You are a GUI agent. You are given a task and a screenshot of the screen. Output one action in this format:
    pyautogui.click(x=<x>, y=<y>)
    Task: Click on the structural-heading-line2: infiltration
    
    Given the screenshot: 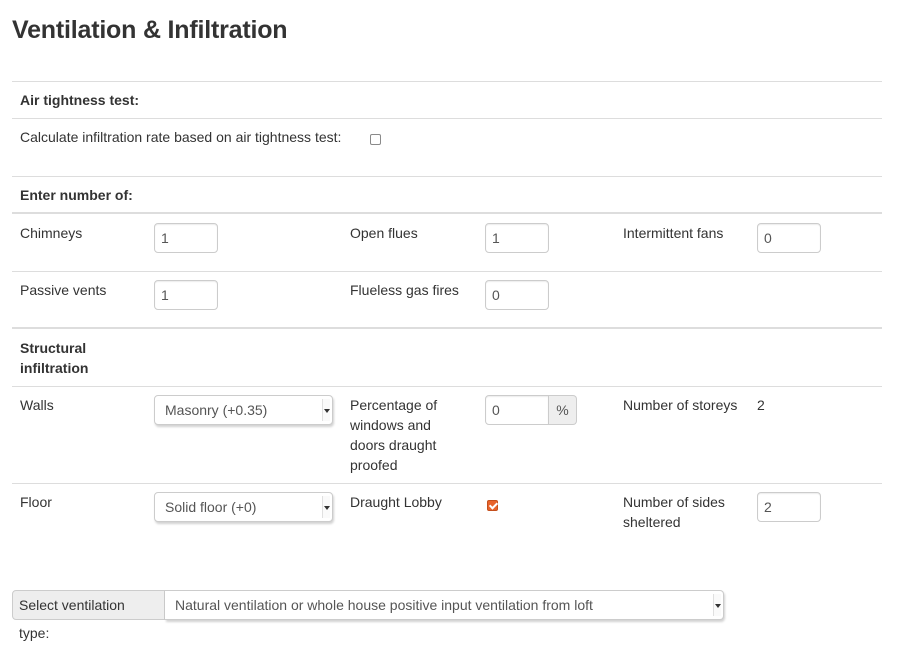 What is the action you would take?
    pyautogui.click(x=54, y=368)
    